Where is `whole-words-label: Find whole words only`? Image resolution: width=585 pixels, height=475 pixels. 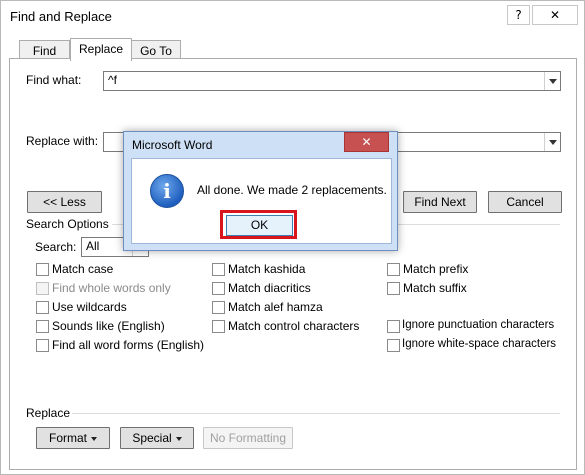
whole-words-label: Find whole words only is located at coordinates (111, 288).